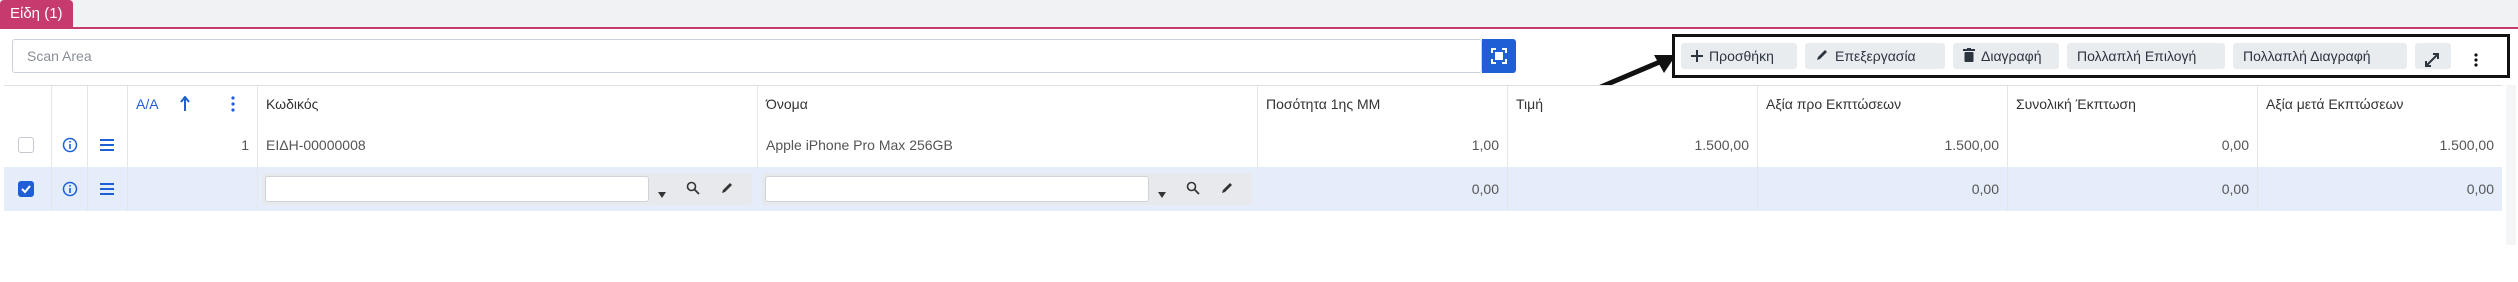  What do you see at coordinates (1985, 189) in the screenshot?
I see `cell-value-before-value: 0,00` at bounding box center [1985, 189].